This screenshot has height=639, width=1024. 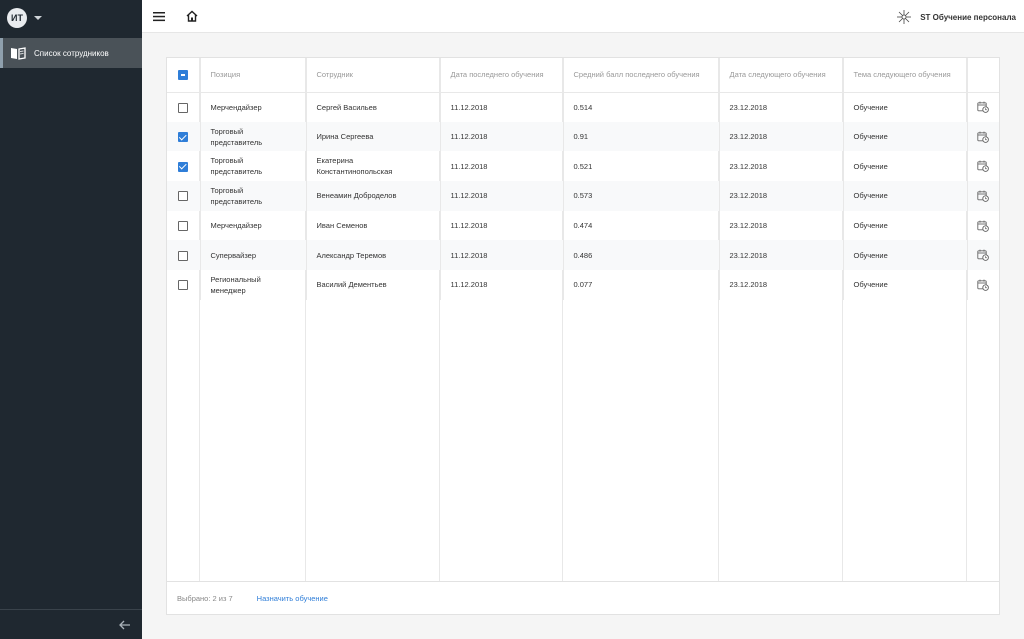 I want to click on table-footer: Выбрано: 2 из 7 Назначить обучение, so click(x=583, y=597).